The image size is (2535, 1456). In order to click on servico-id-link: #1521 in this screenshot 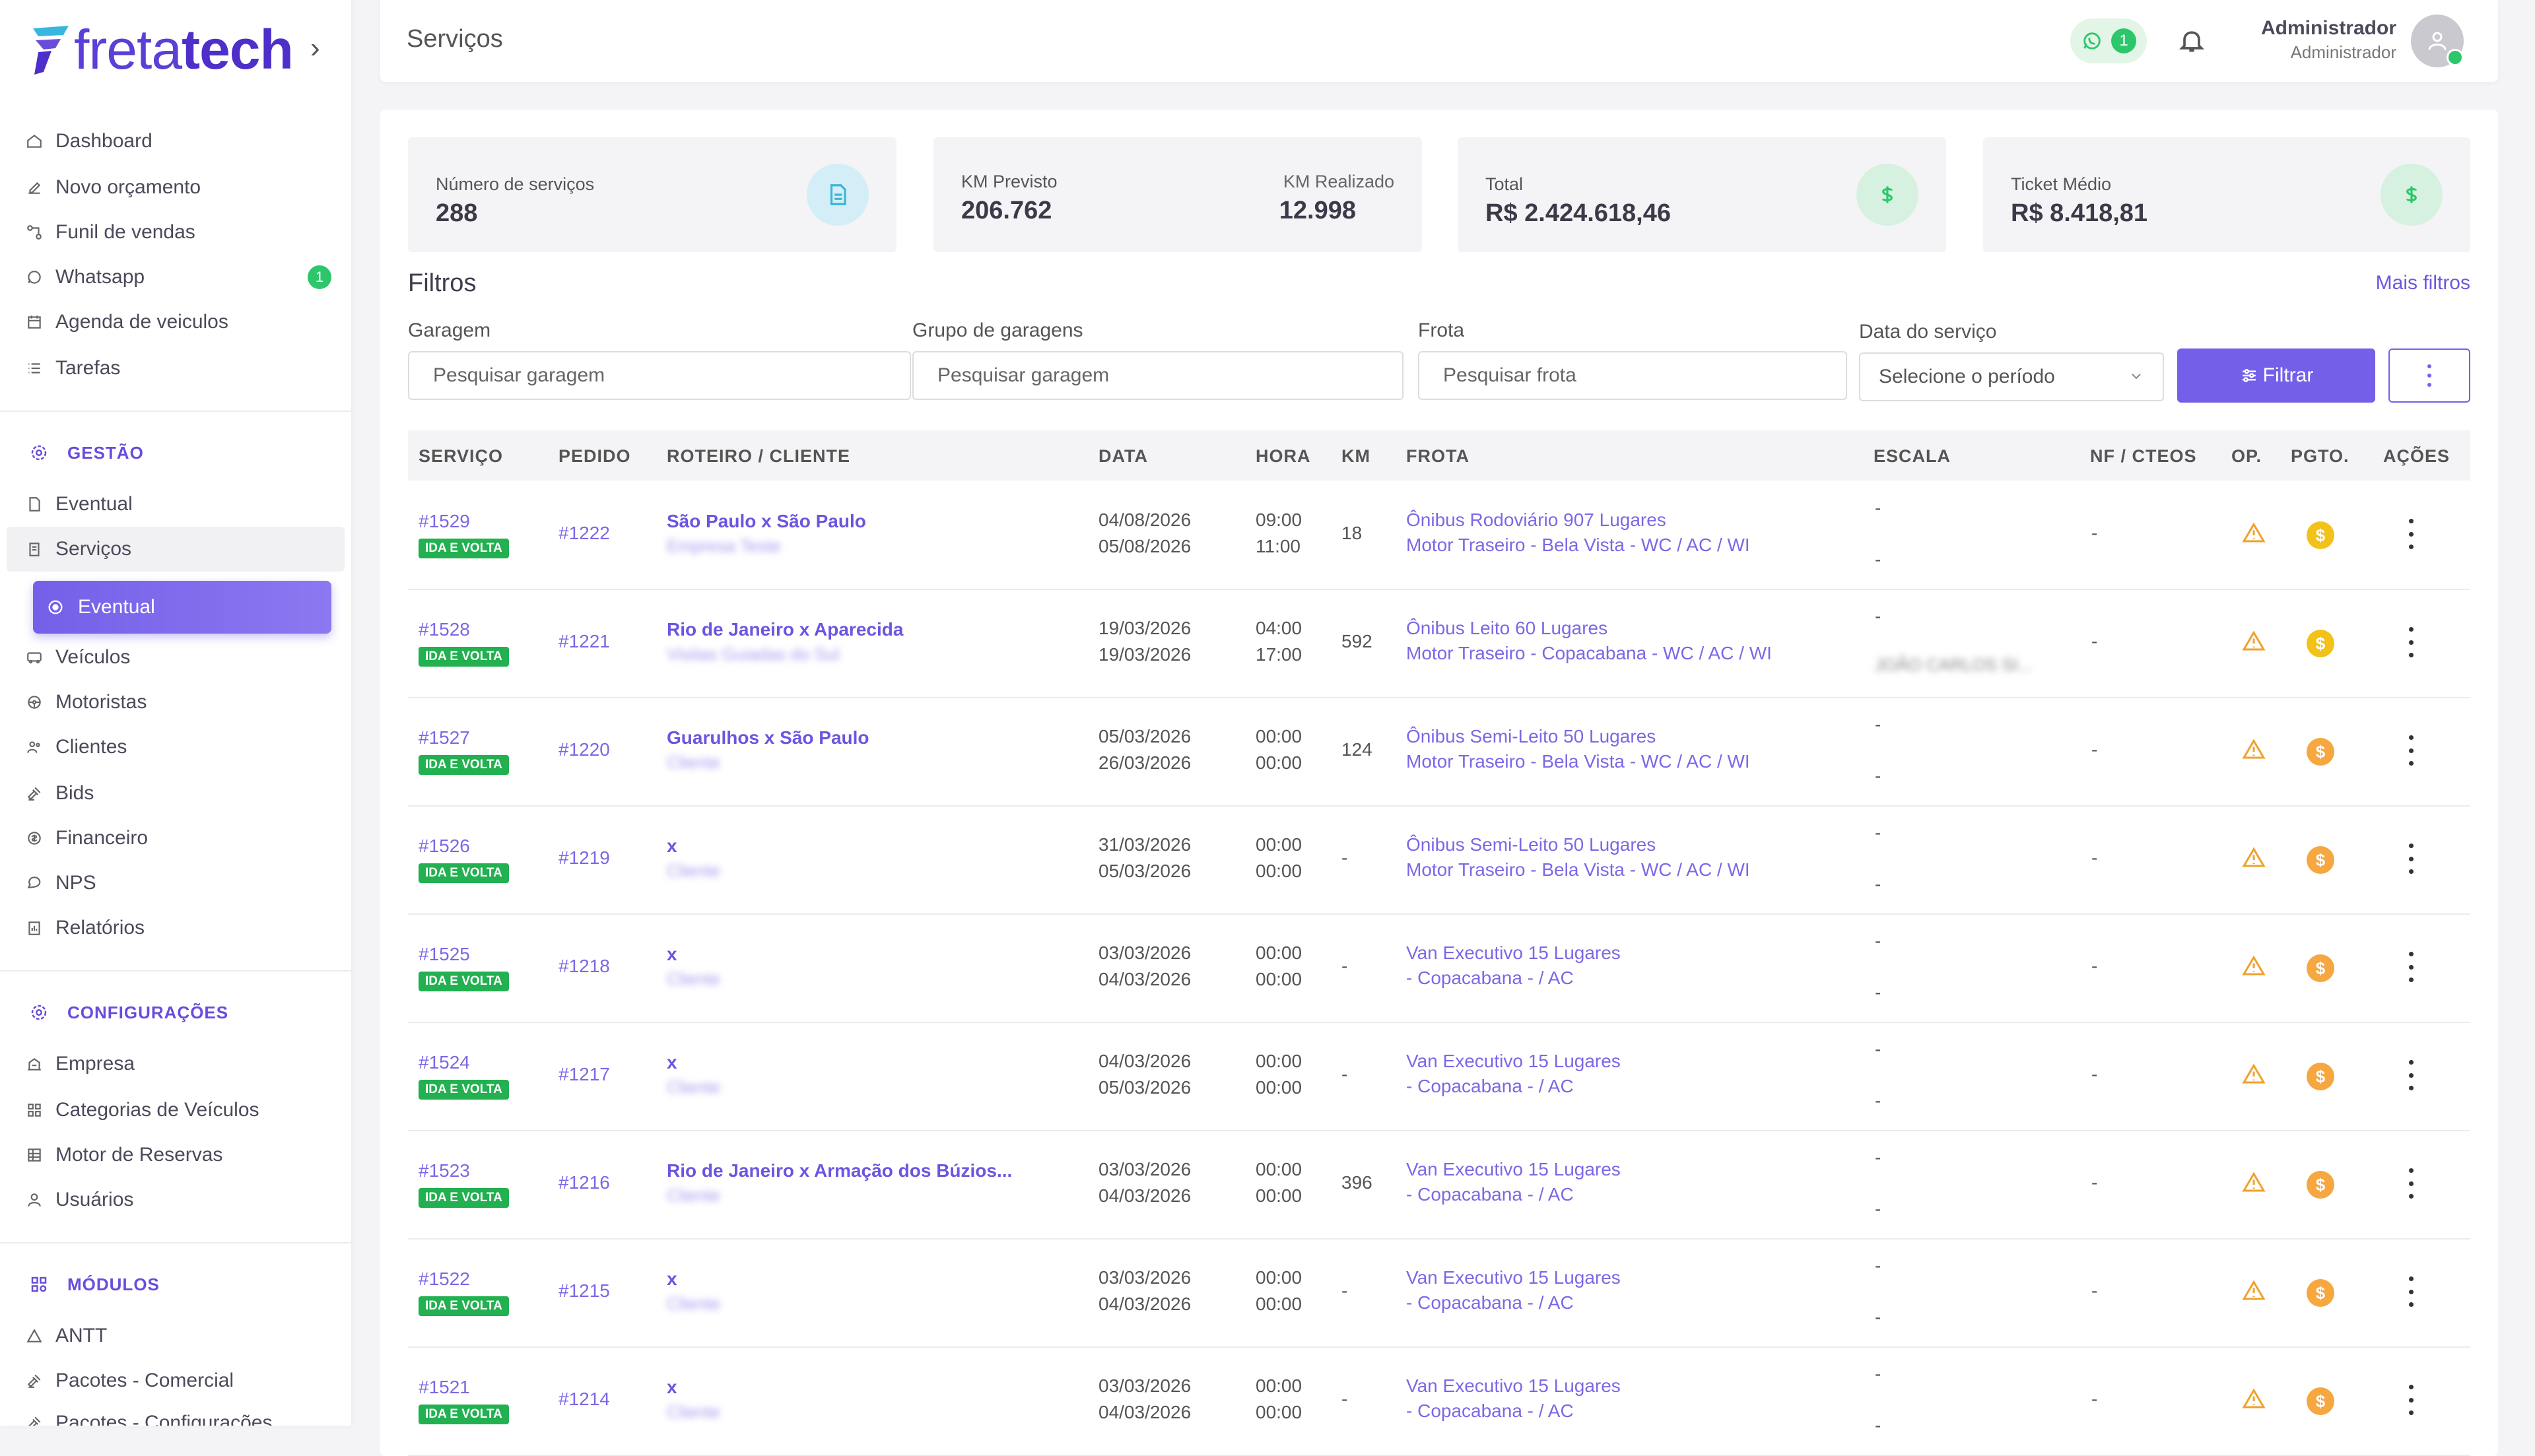, I will do `click(444, 1387)`.